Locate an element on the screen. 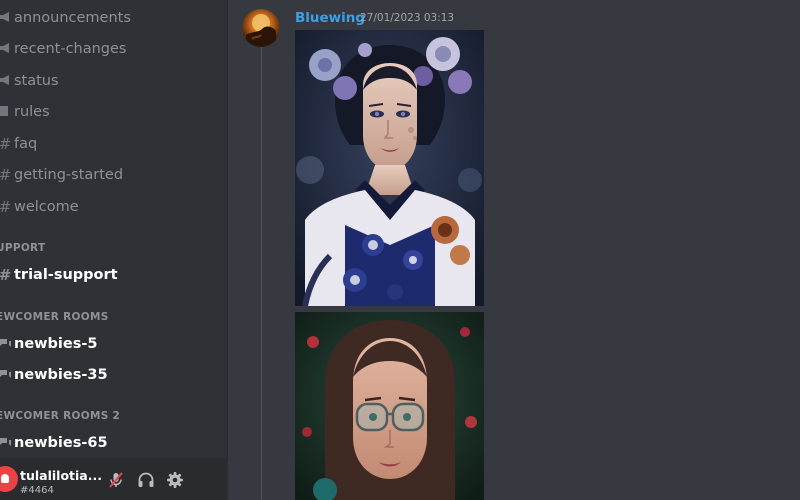 The image size is (800, 500). channel-newbies-65: newbies-65 is located at coordinates (54, 443).